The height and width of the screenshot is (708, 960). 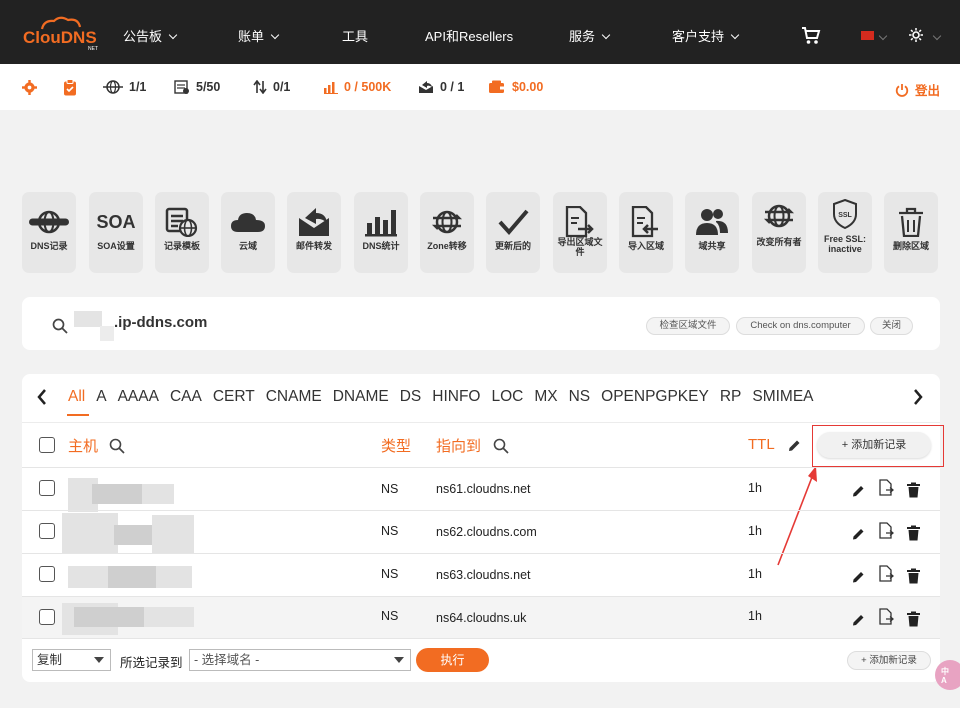 What do you see at coordinates (917, 89) in the screenshot?
I see `logout-button: 登出` at bounding box center [917, 89].